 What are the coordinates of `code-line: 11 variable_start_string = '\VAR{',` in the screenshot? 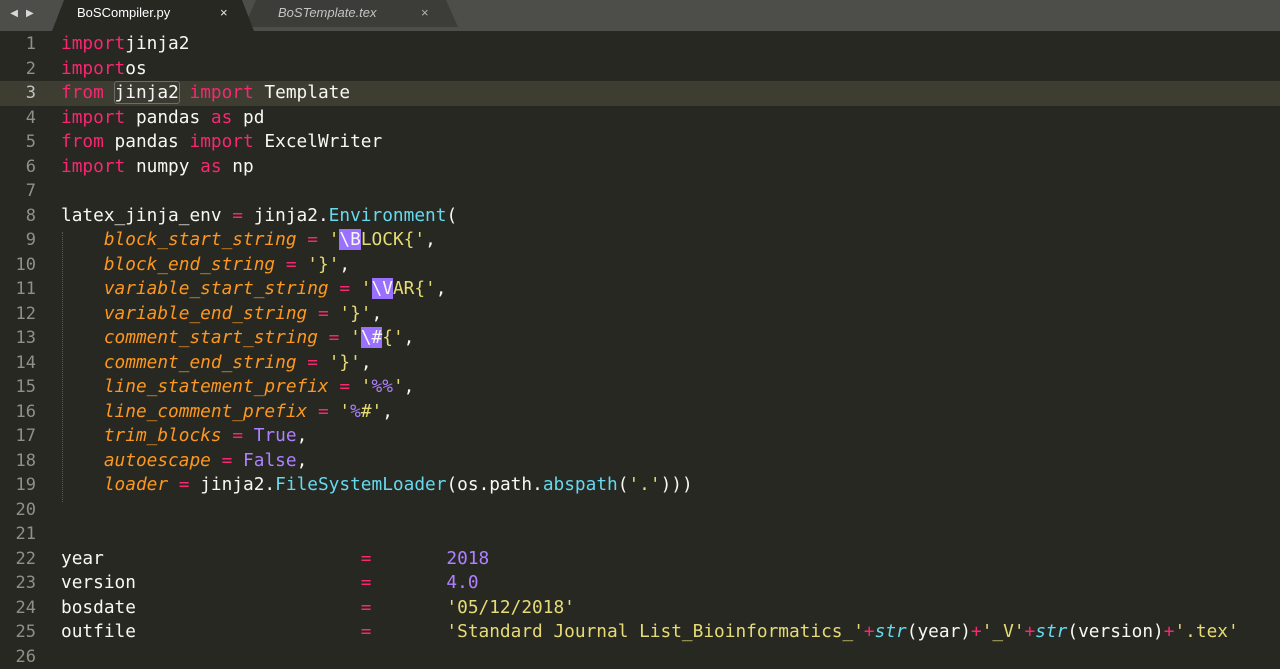 It's located at (640, 289).